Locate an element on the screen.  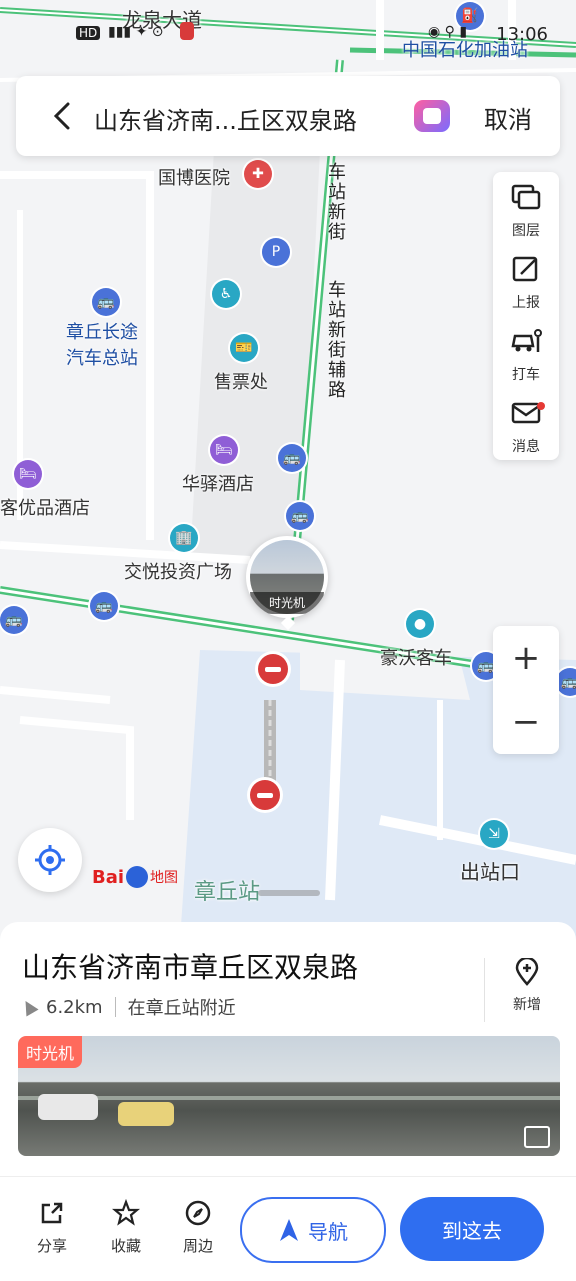
share-button: 分享 is located at coordinates (52, 1227).